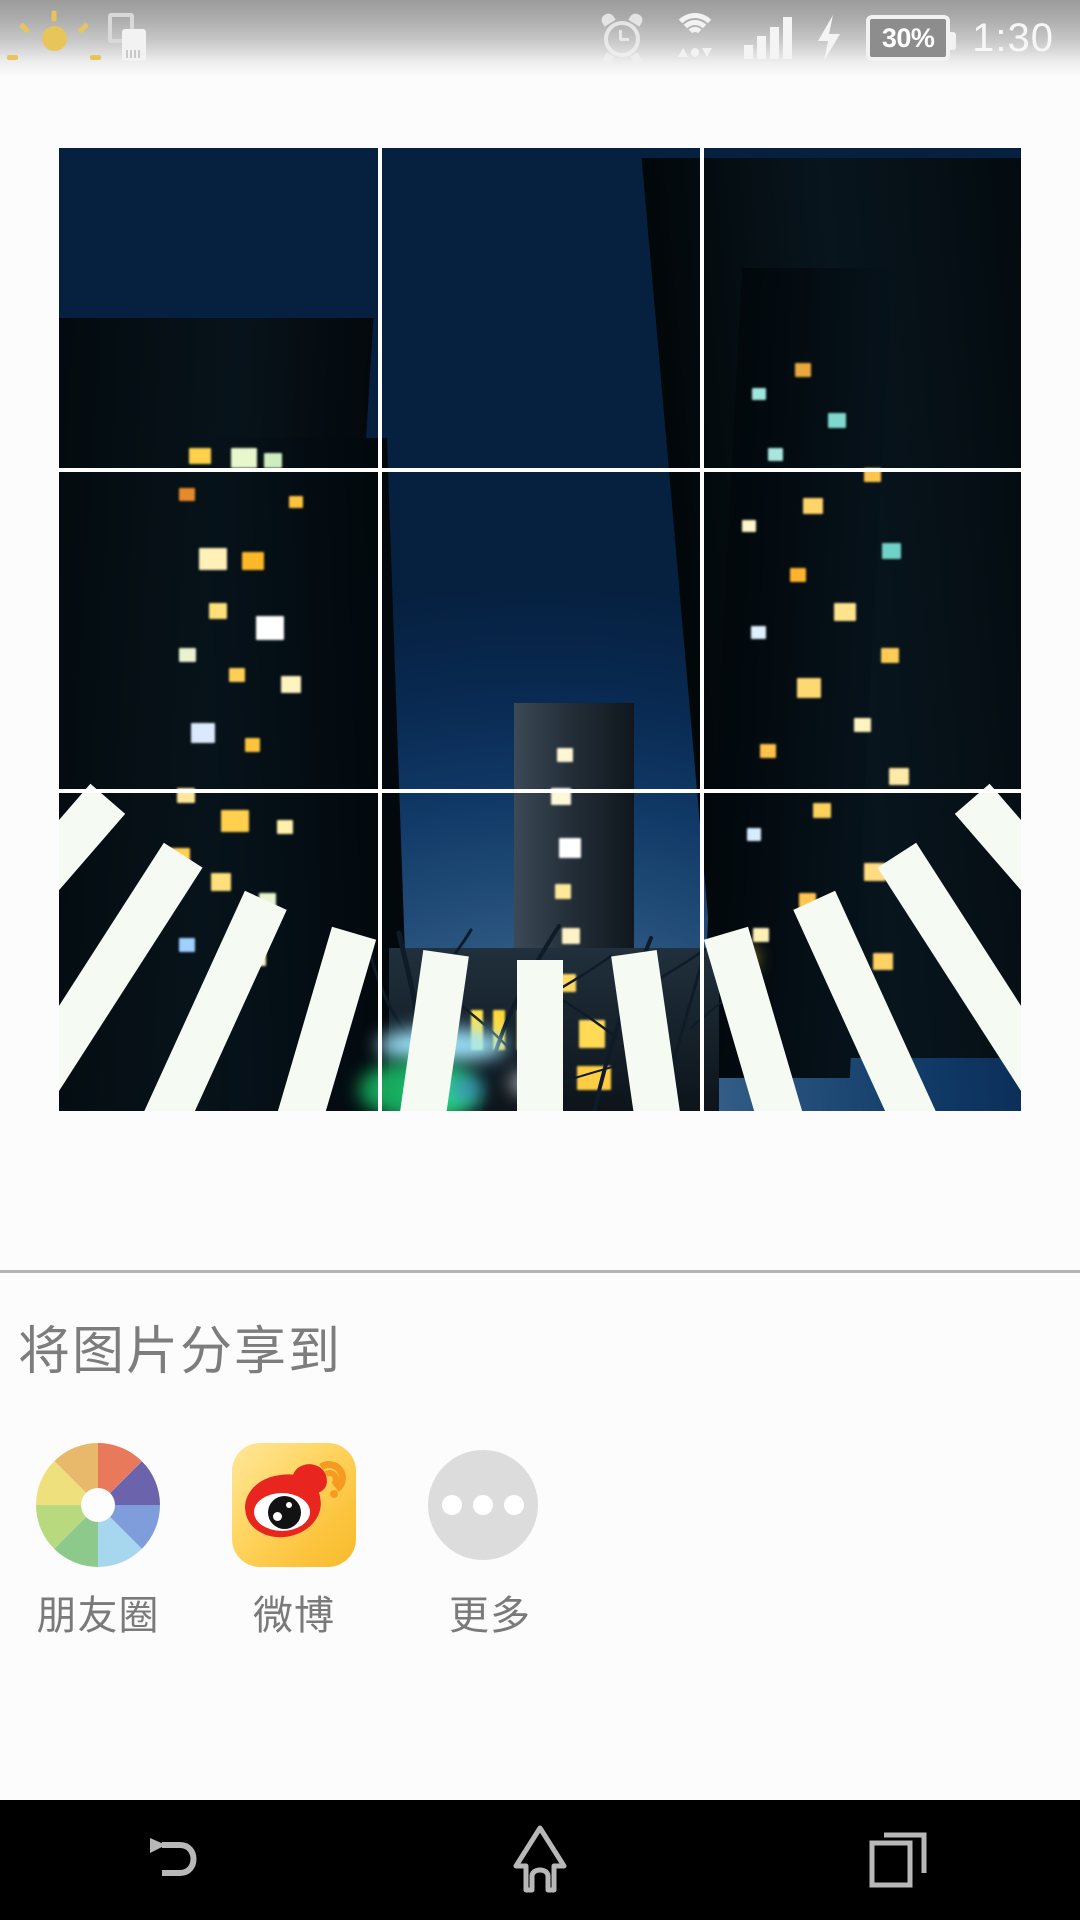  I want to click on share-target-moments: 朋友圈, so click(98, 1542).